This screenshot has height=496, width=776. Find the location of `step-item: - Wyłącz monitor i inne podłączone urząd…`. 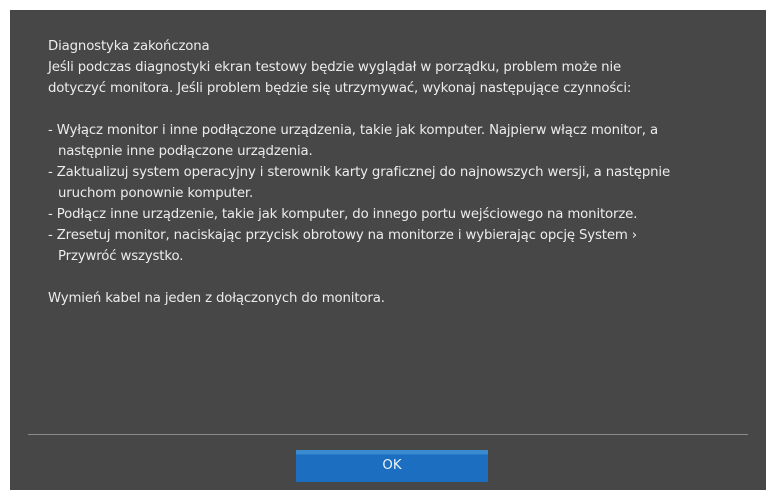

step-item: - Wyłącz monitor i inne podłączone urząd… is located at coordinates (353, 130).